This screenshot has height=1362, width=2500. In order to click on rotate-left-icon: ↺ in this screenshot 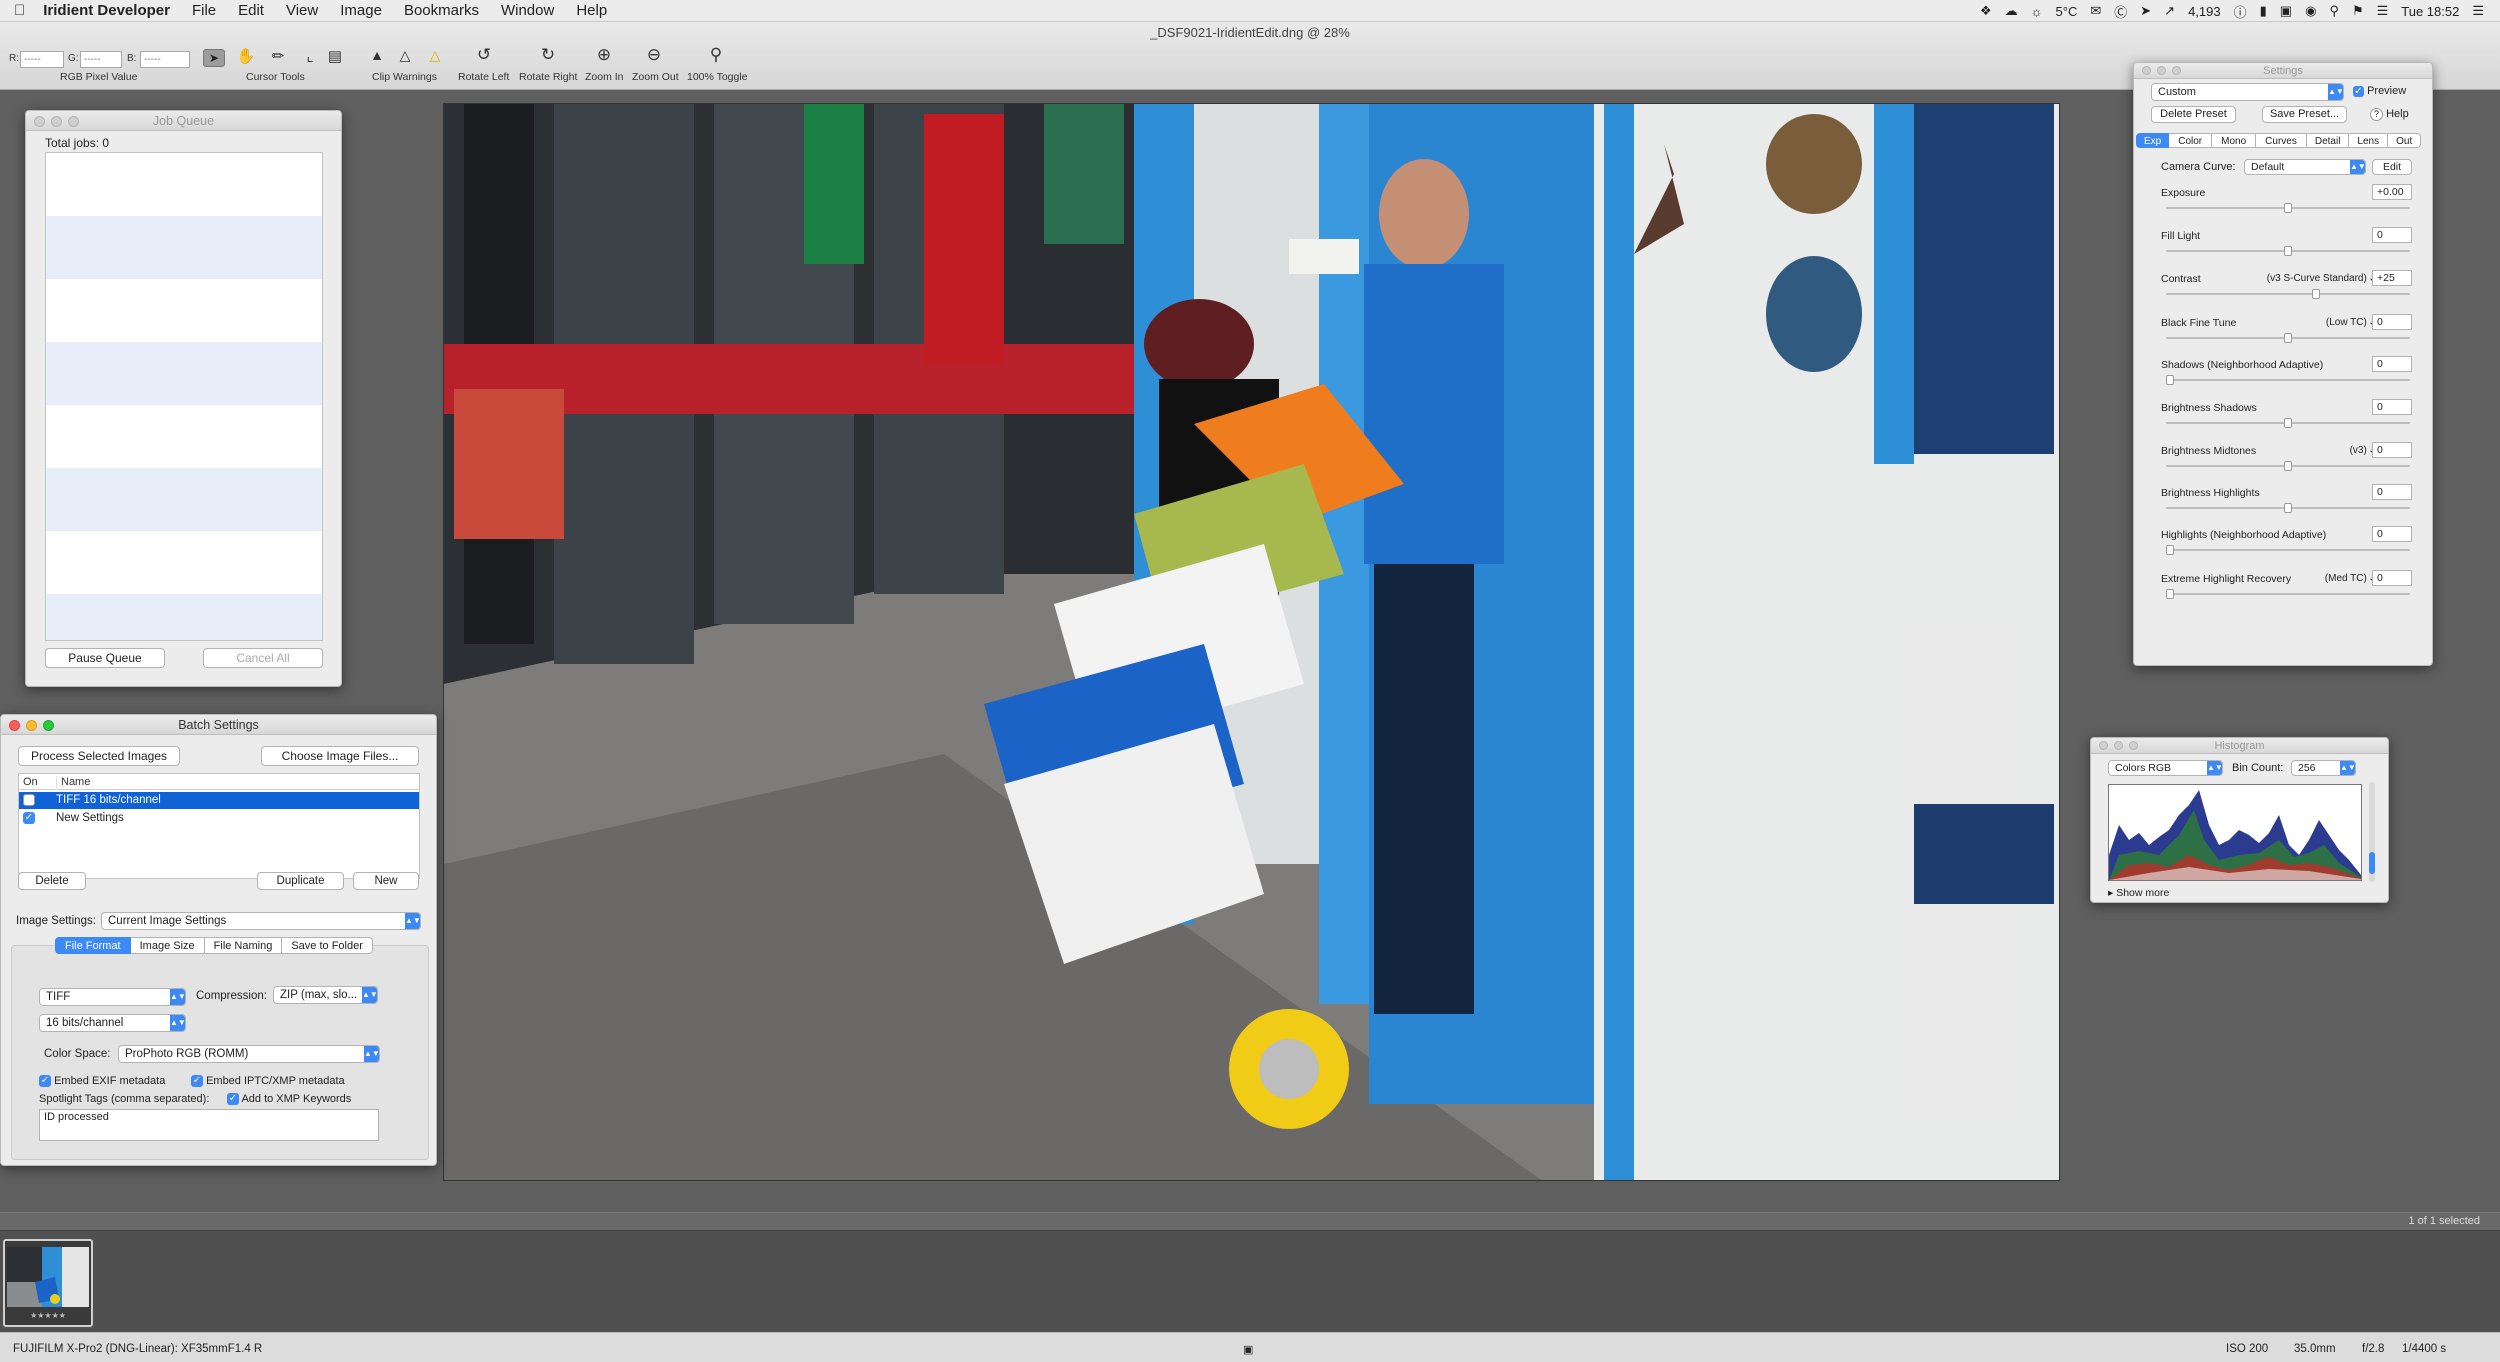, I will do `click(484, 55)`.